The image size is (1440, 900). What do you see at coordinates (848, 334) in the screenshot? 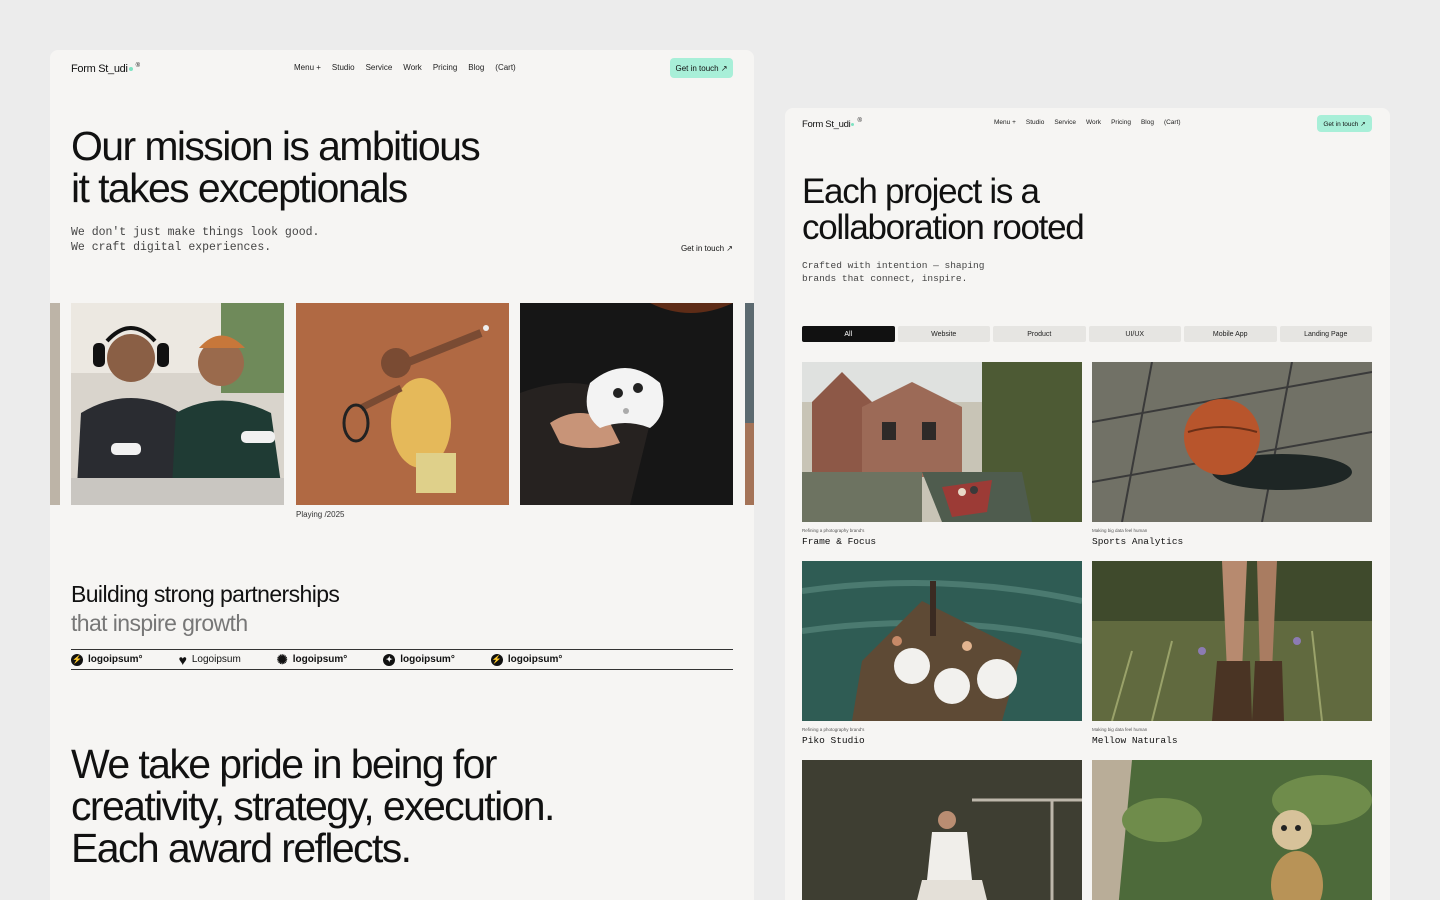
I see `filter-all: All` at bounding box center [848, 334].